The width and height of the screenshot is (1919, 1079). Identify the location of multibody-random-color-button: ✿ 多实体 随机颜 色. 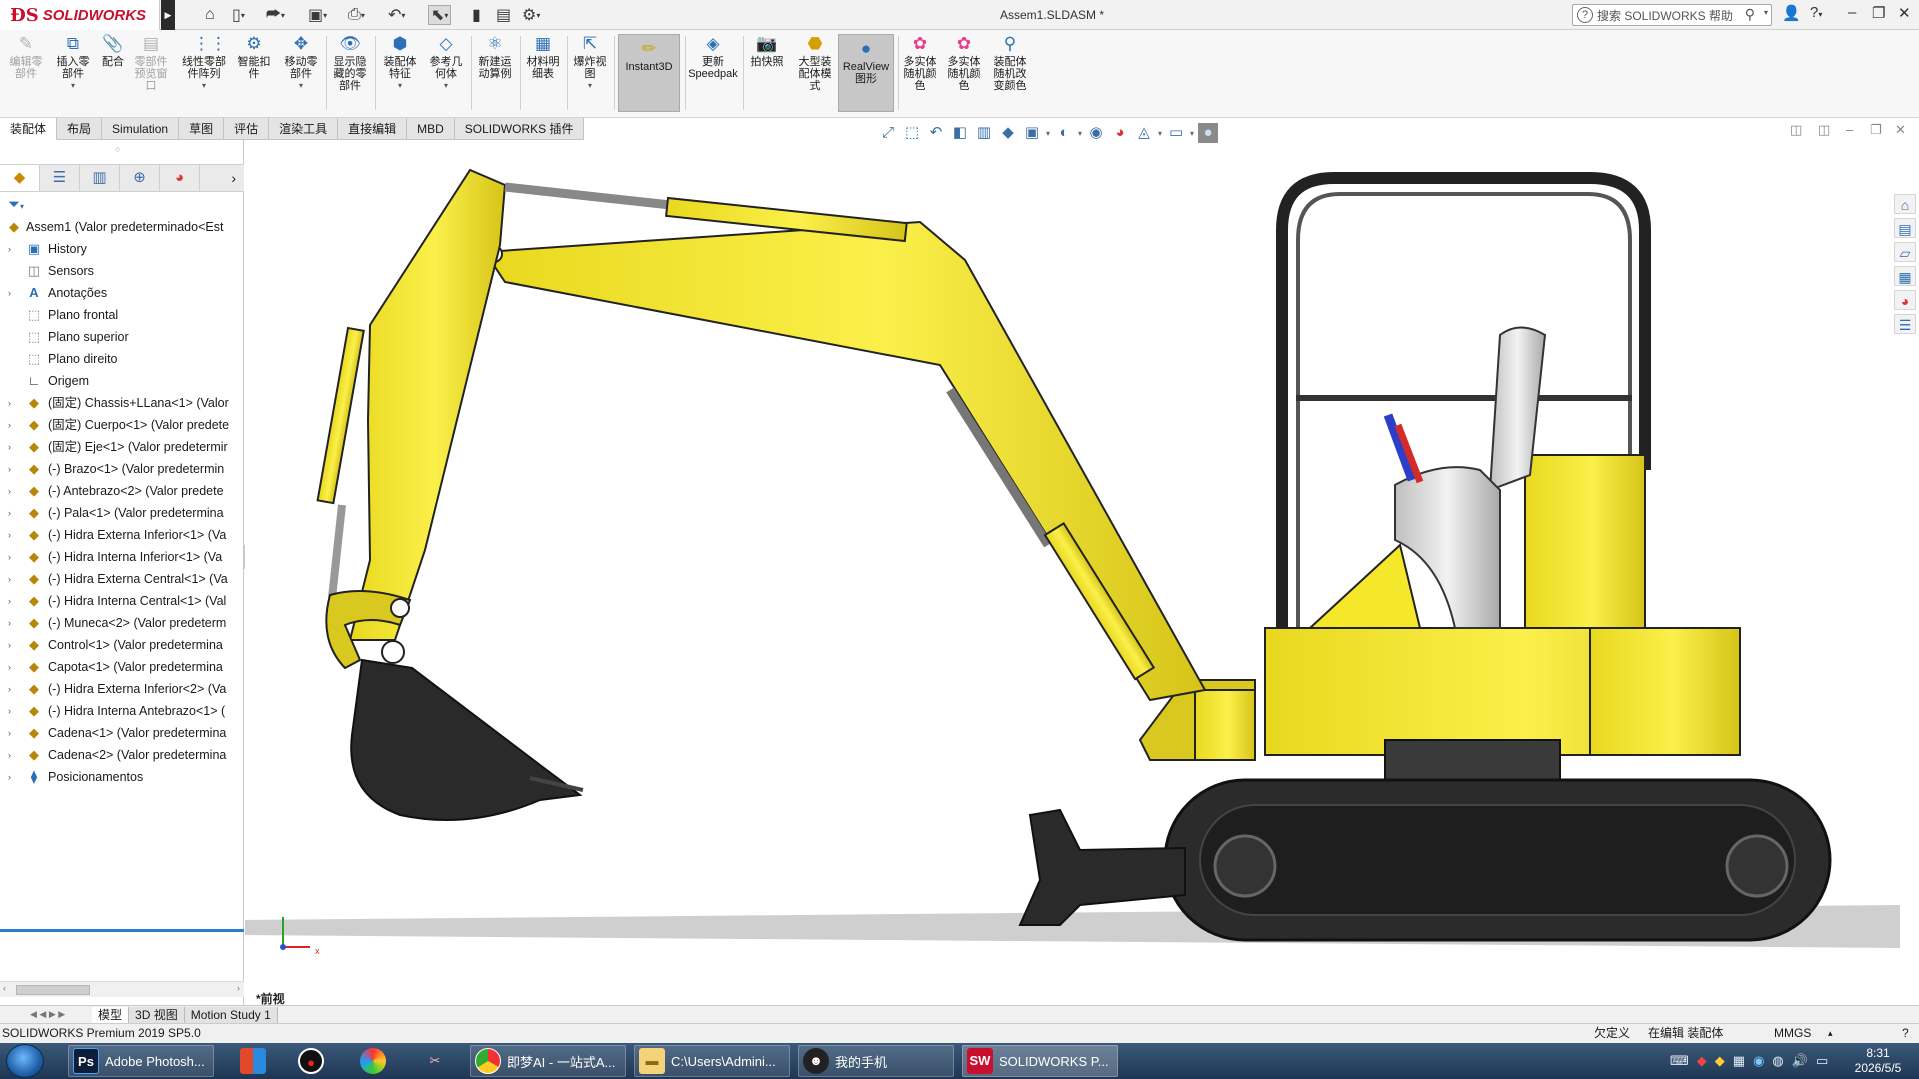
(920, 63).